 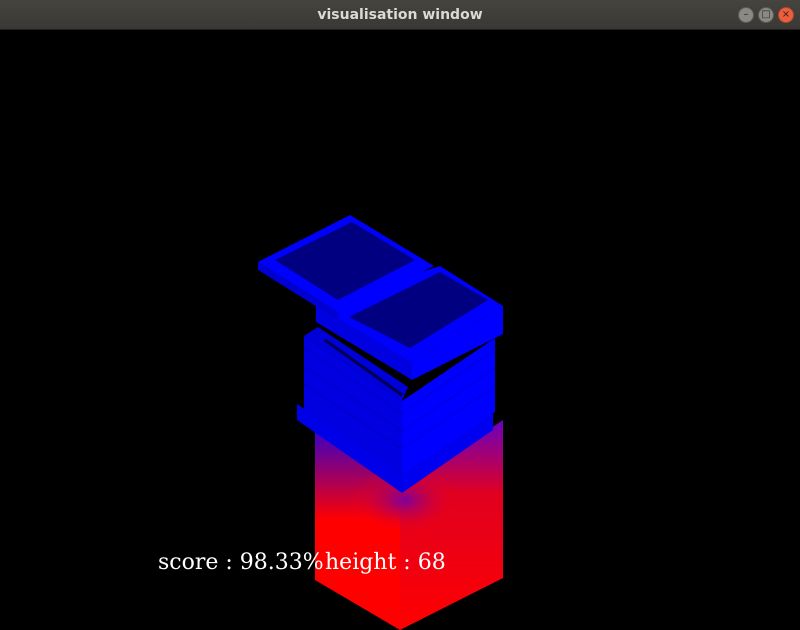 What do you see at coordinates (746, 15) in the screenshot?
I see `minimize-icon: –` at bounding box center [746, 15].